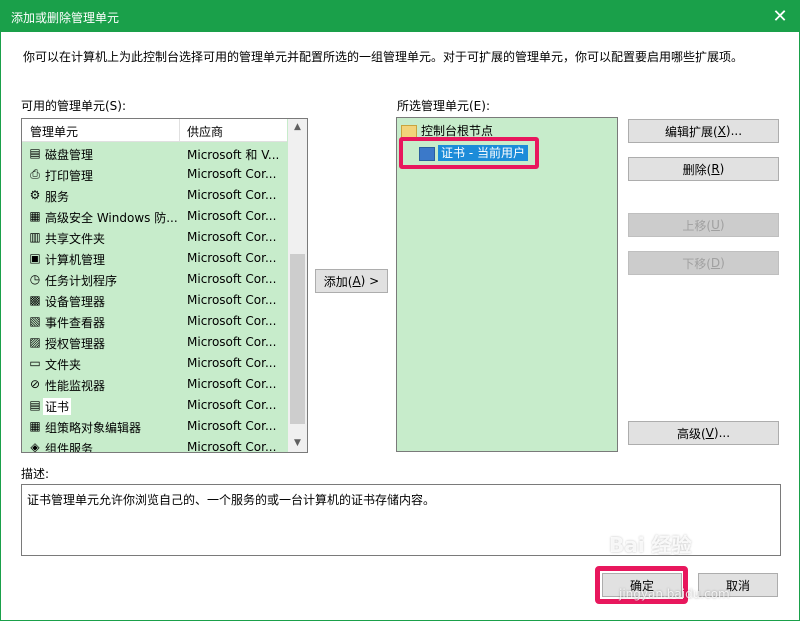 This screenshot has height=621, width=800. What do you see at coordinates (65, 18) in the screenshot?
I see `window-title: 添加或删除管理单元` at bounding box center [65, 18].